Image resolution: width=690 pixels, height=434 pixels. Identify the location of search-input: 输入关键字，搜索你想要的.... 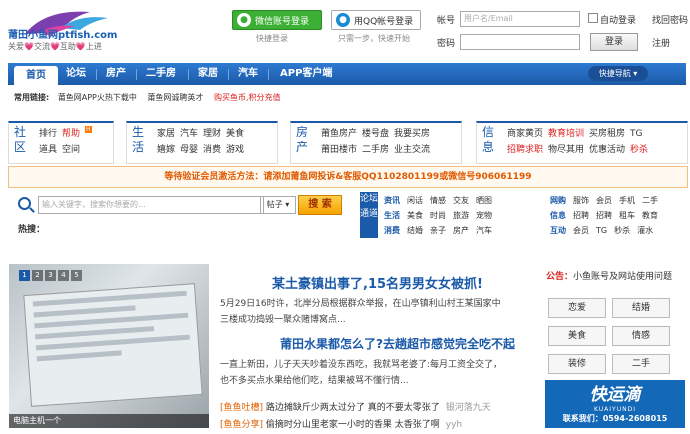
(151, 205).